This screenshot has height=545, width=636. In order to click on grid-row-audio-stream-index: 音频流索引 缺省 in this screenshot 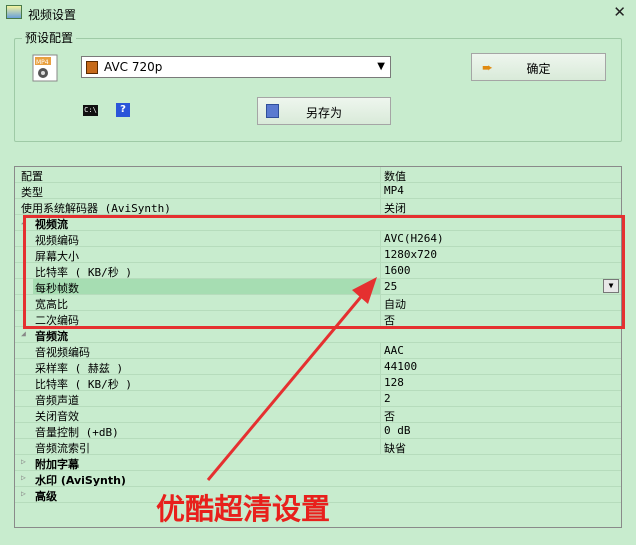, I will do `click(318, 447)`.